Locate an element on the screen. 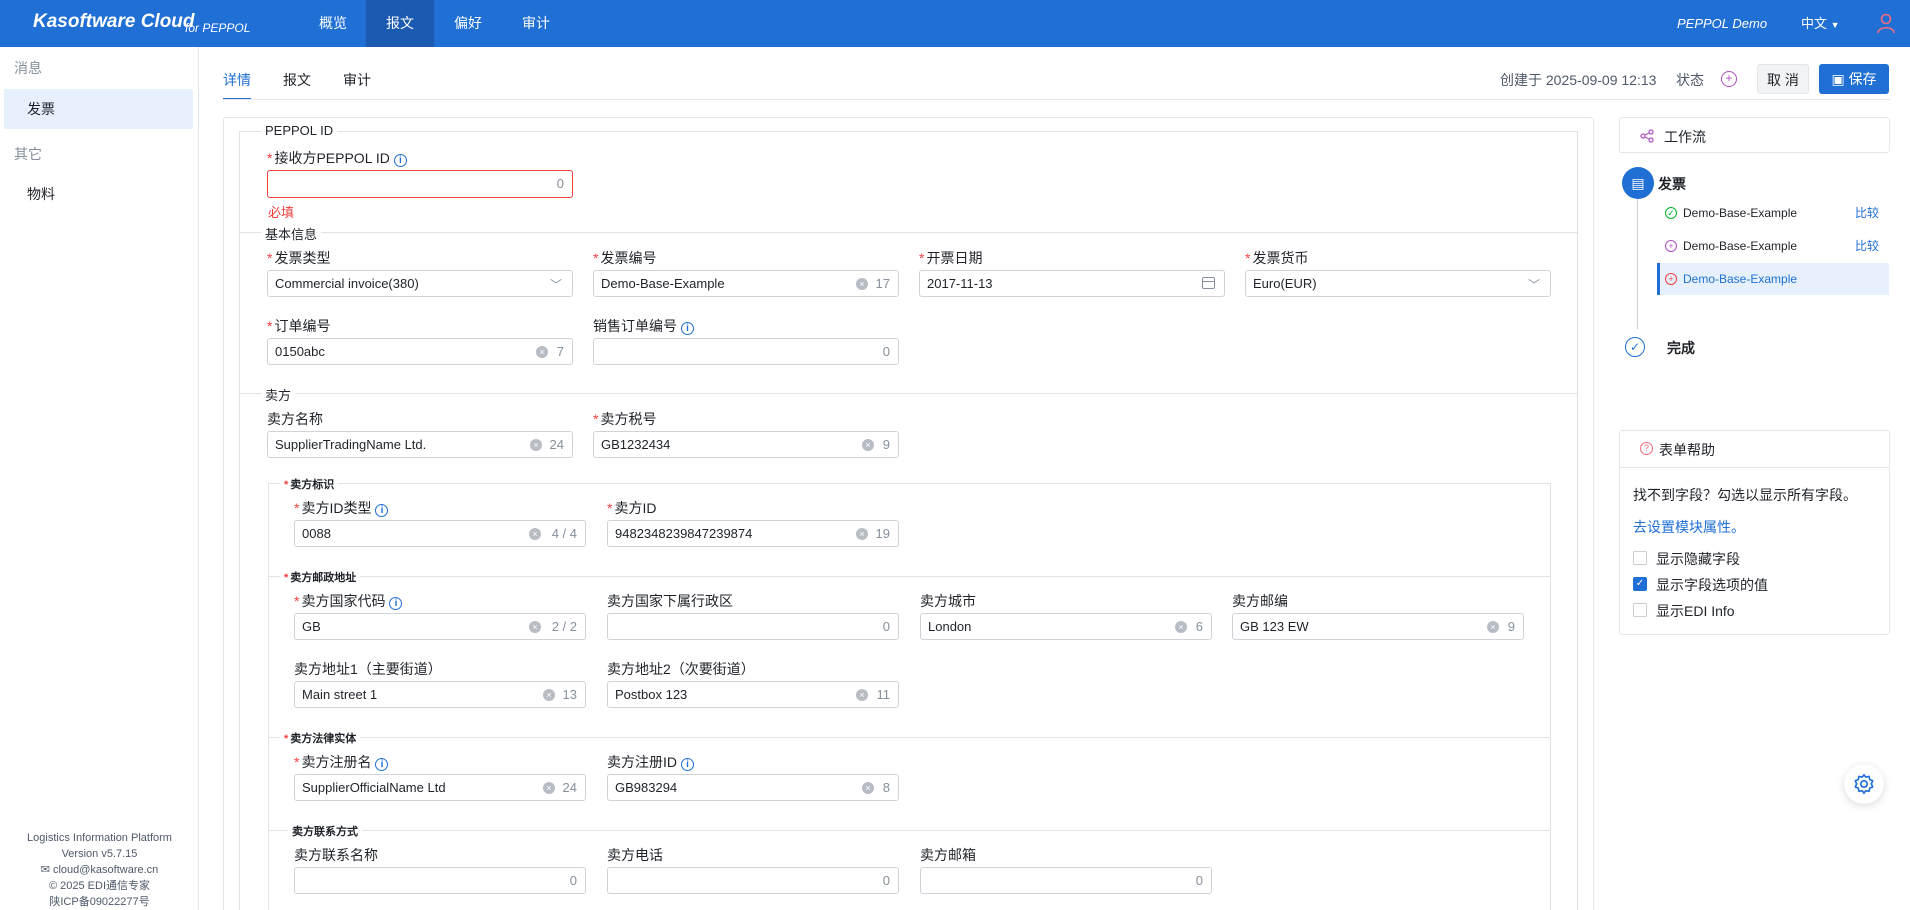 The height and width of the screenshot is (910, 1910). reg-name-input: SupplierOfficialName Ltd × 24 is located at coordinates (440, 787).